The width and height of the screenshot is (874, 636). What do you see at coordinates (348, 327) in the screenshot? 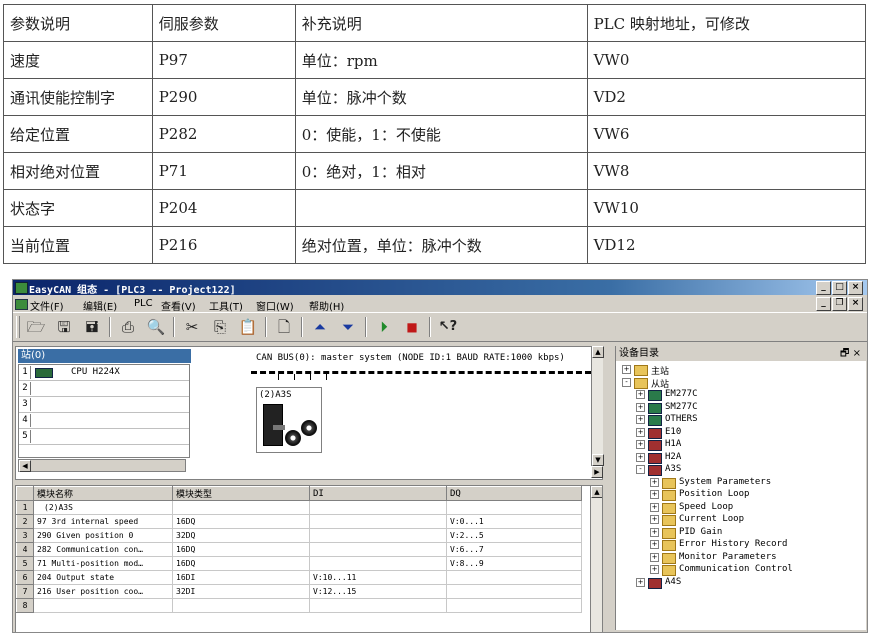
I see `download-icon: ⏷` at bounding box center [348, 327].